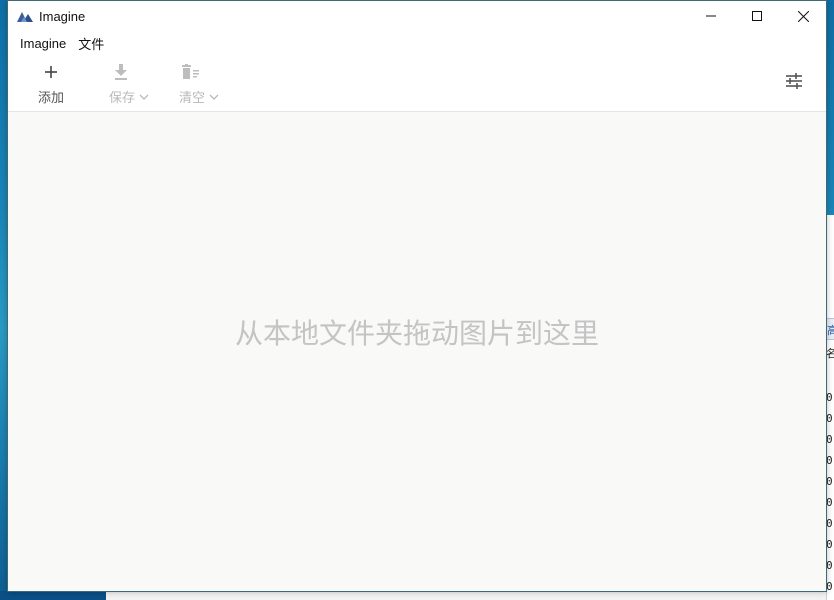 The width and height of the screenshot is (834, 600). Describe the element at coordinates (416, 333) in the screenshot. I see `drop-zone-message: 从本地文件夹拖动图片到这里` at that location.